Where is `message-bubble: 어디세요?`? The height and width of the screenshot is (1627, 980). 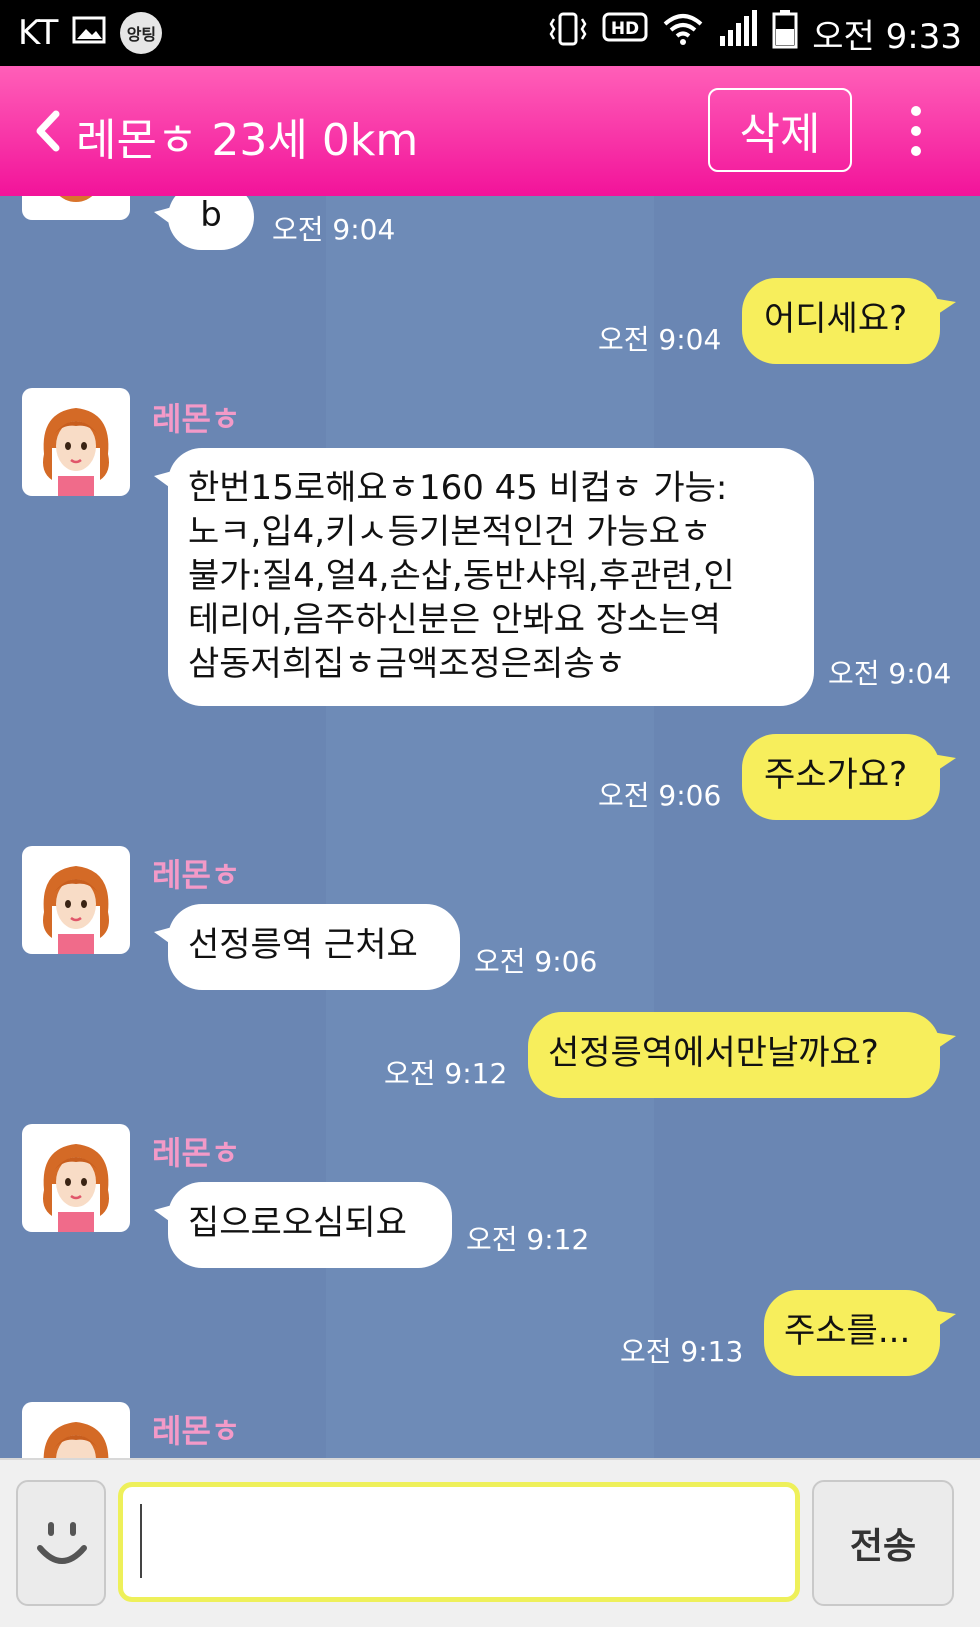 message-bubble: 어디세요? is located at coordinates (849, 321).